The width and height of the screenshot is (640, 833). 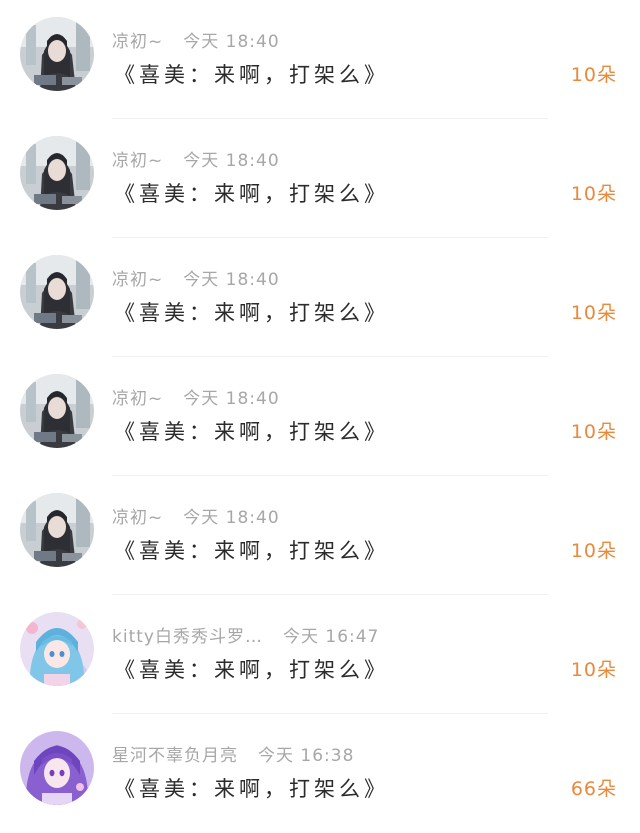 I want to click on send-time: 今天 16:47, so click(x=331, y=636).